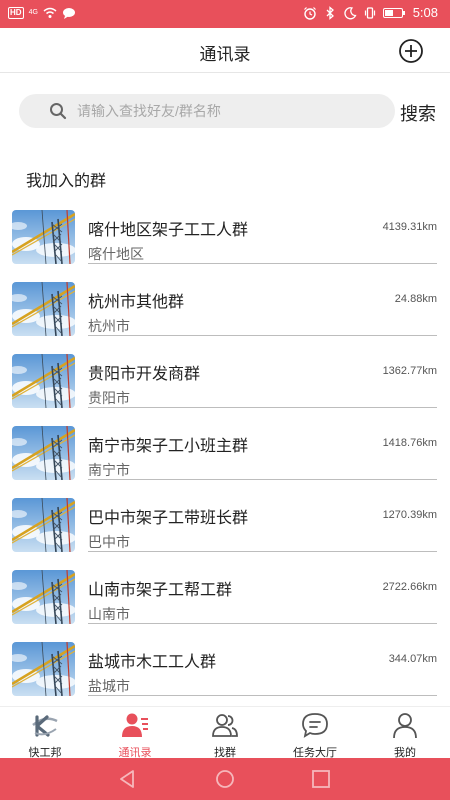 Image resolution: width=450 pixels, height=800 pixels. Describe the element at coordinates (109, 542) in the screenshot. I see `group-city: 巴中市` at that location.